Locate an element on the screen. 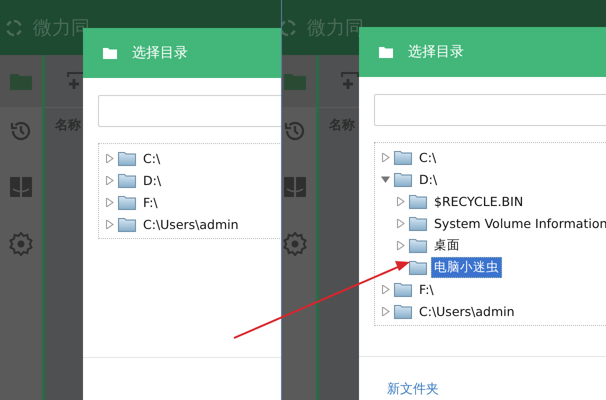  tree-item: 桌面 is located at coordinates (447, 245).